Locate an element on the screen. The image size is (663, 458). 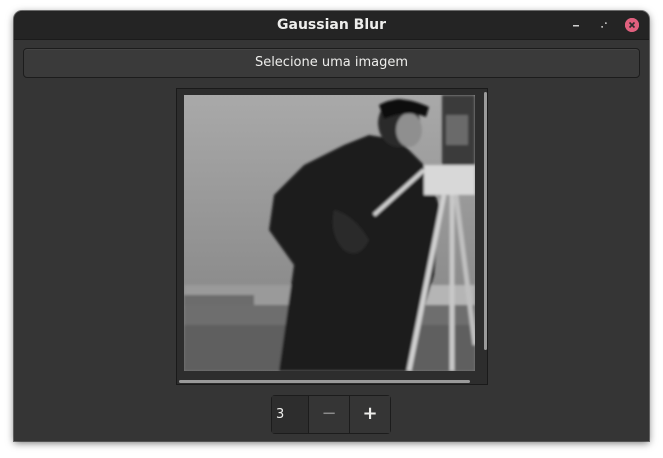
vertical-scrollbar is located at coordinates (485, 221).